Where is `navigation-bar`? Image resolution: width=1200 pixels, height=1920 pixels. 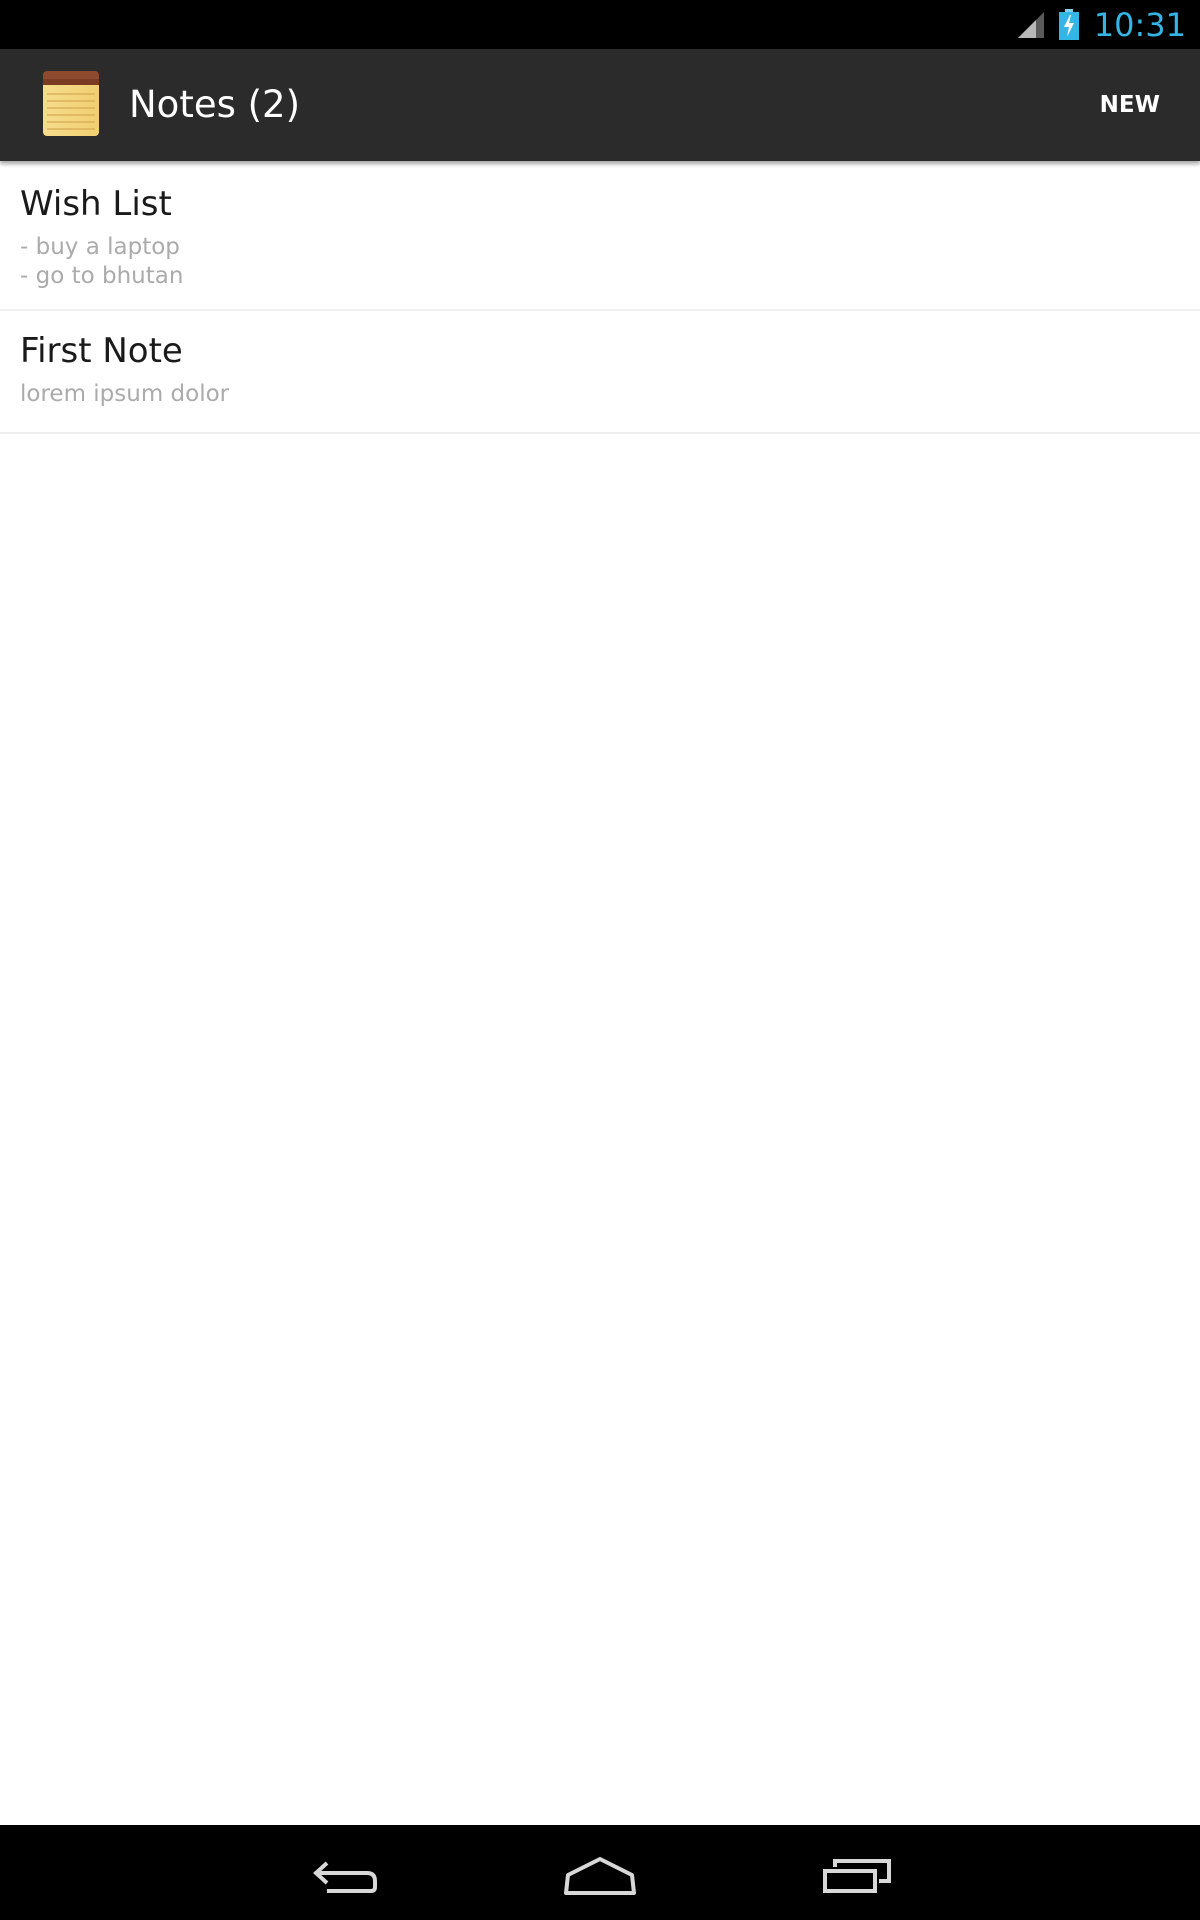
navigation-bar is located at coordinates (600, 1872).